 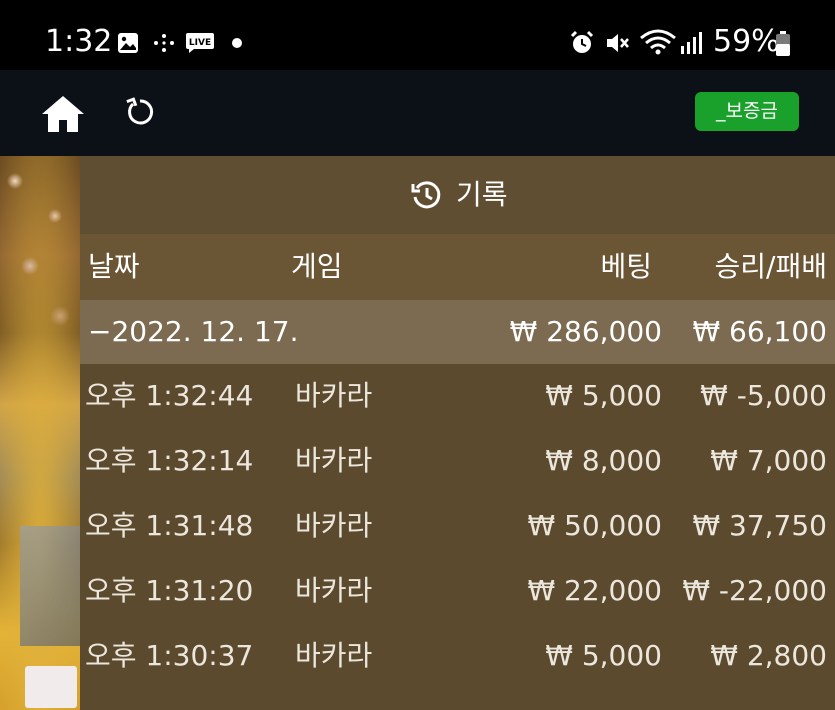 What do you see at coordinates (585, 331) in the screenshot?
I see `date-group-bet-total: ₩ 286,000` at bounding box center [585, 331].